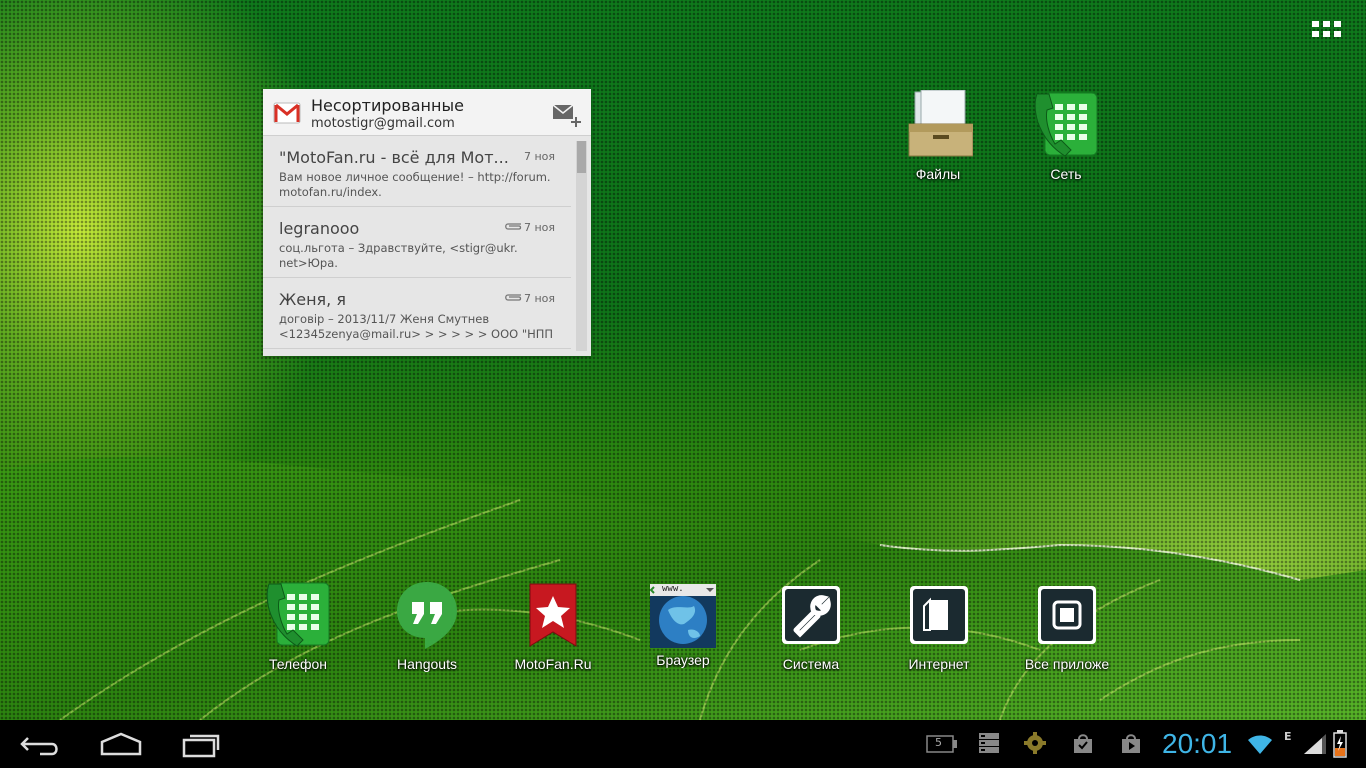 Image resolution: width=1366 pixels, height=768 pixels. I want to click on gmail-icon, so click(287, 113).